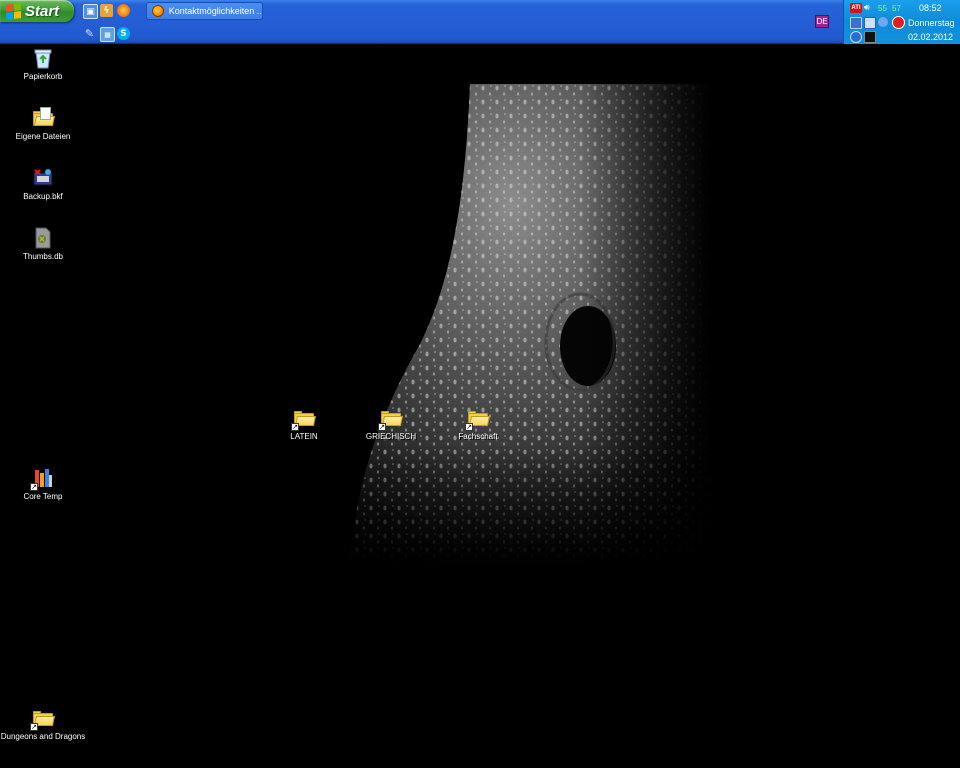 This screenshot has height=768, width=960. Describe the element at coordinates (43, 238) in the screenshot. I see `database-file-icon` at that location.